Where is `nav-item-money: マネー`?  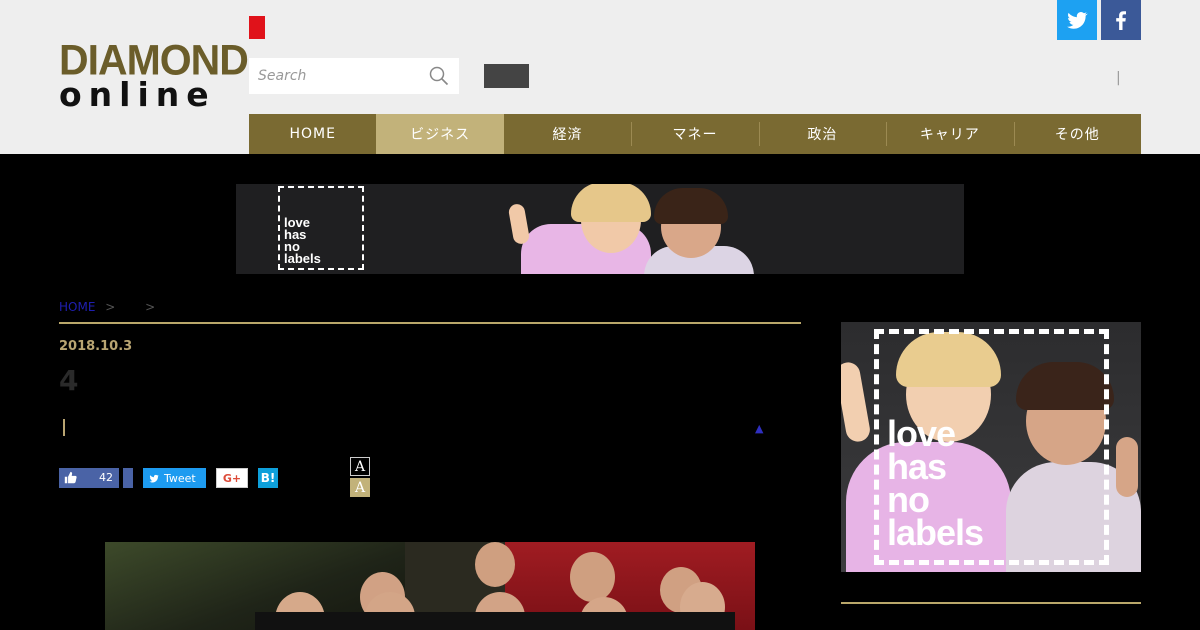 nav-item-money: マネー is located at coordinates (694, 134).